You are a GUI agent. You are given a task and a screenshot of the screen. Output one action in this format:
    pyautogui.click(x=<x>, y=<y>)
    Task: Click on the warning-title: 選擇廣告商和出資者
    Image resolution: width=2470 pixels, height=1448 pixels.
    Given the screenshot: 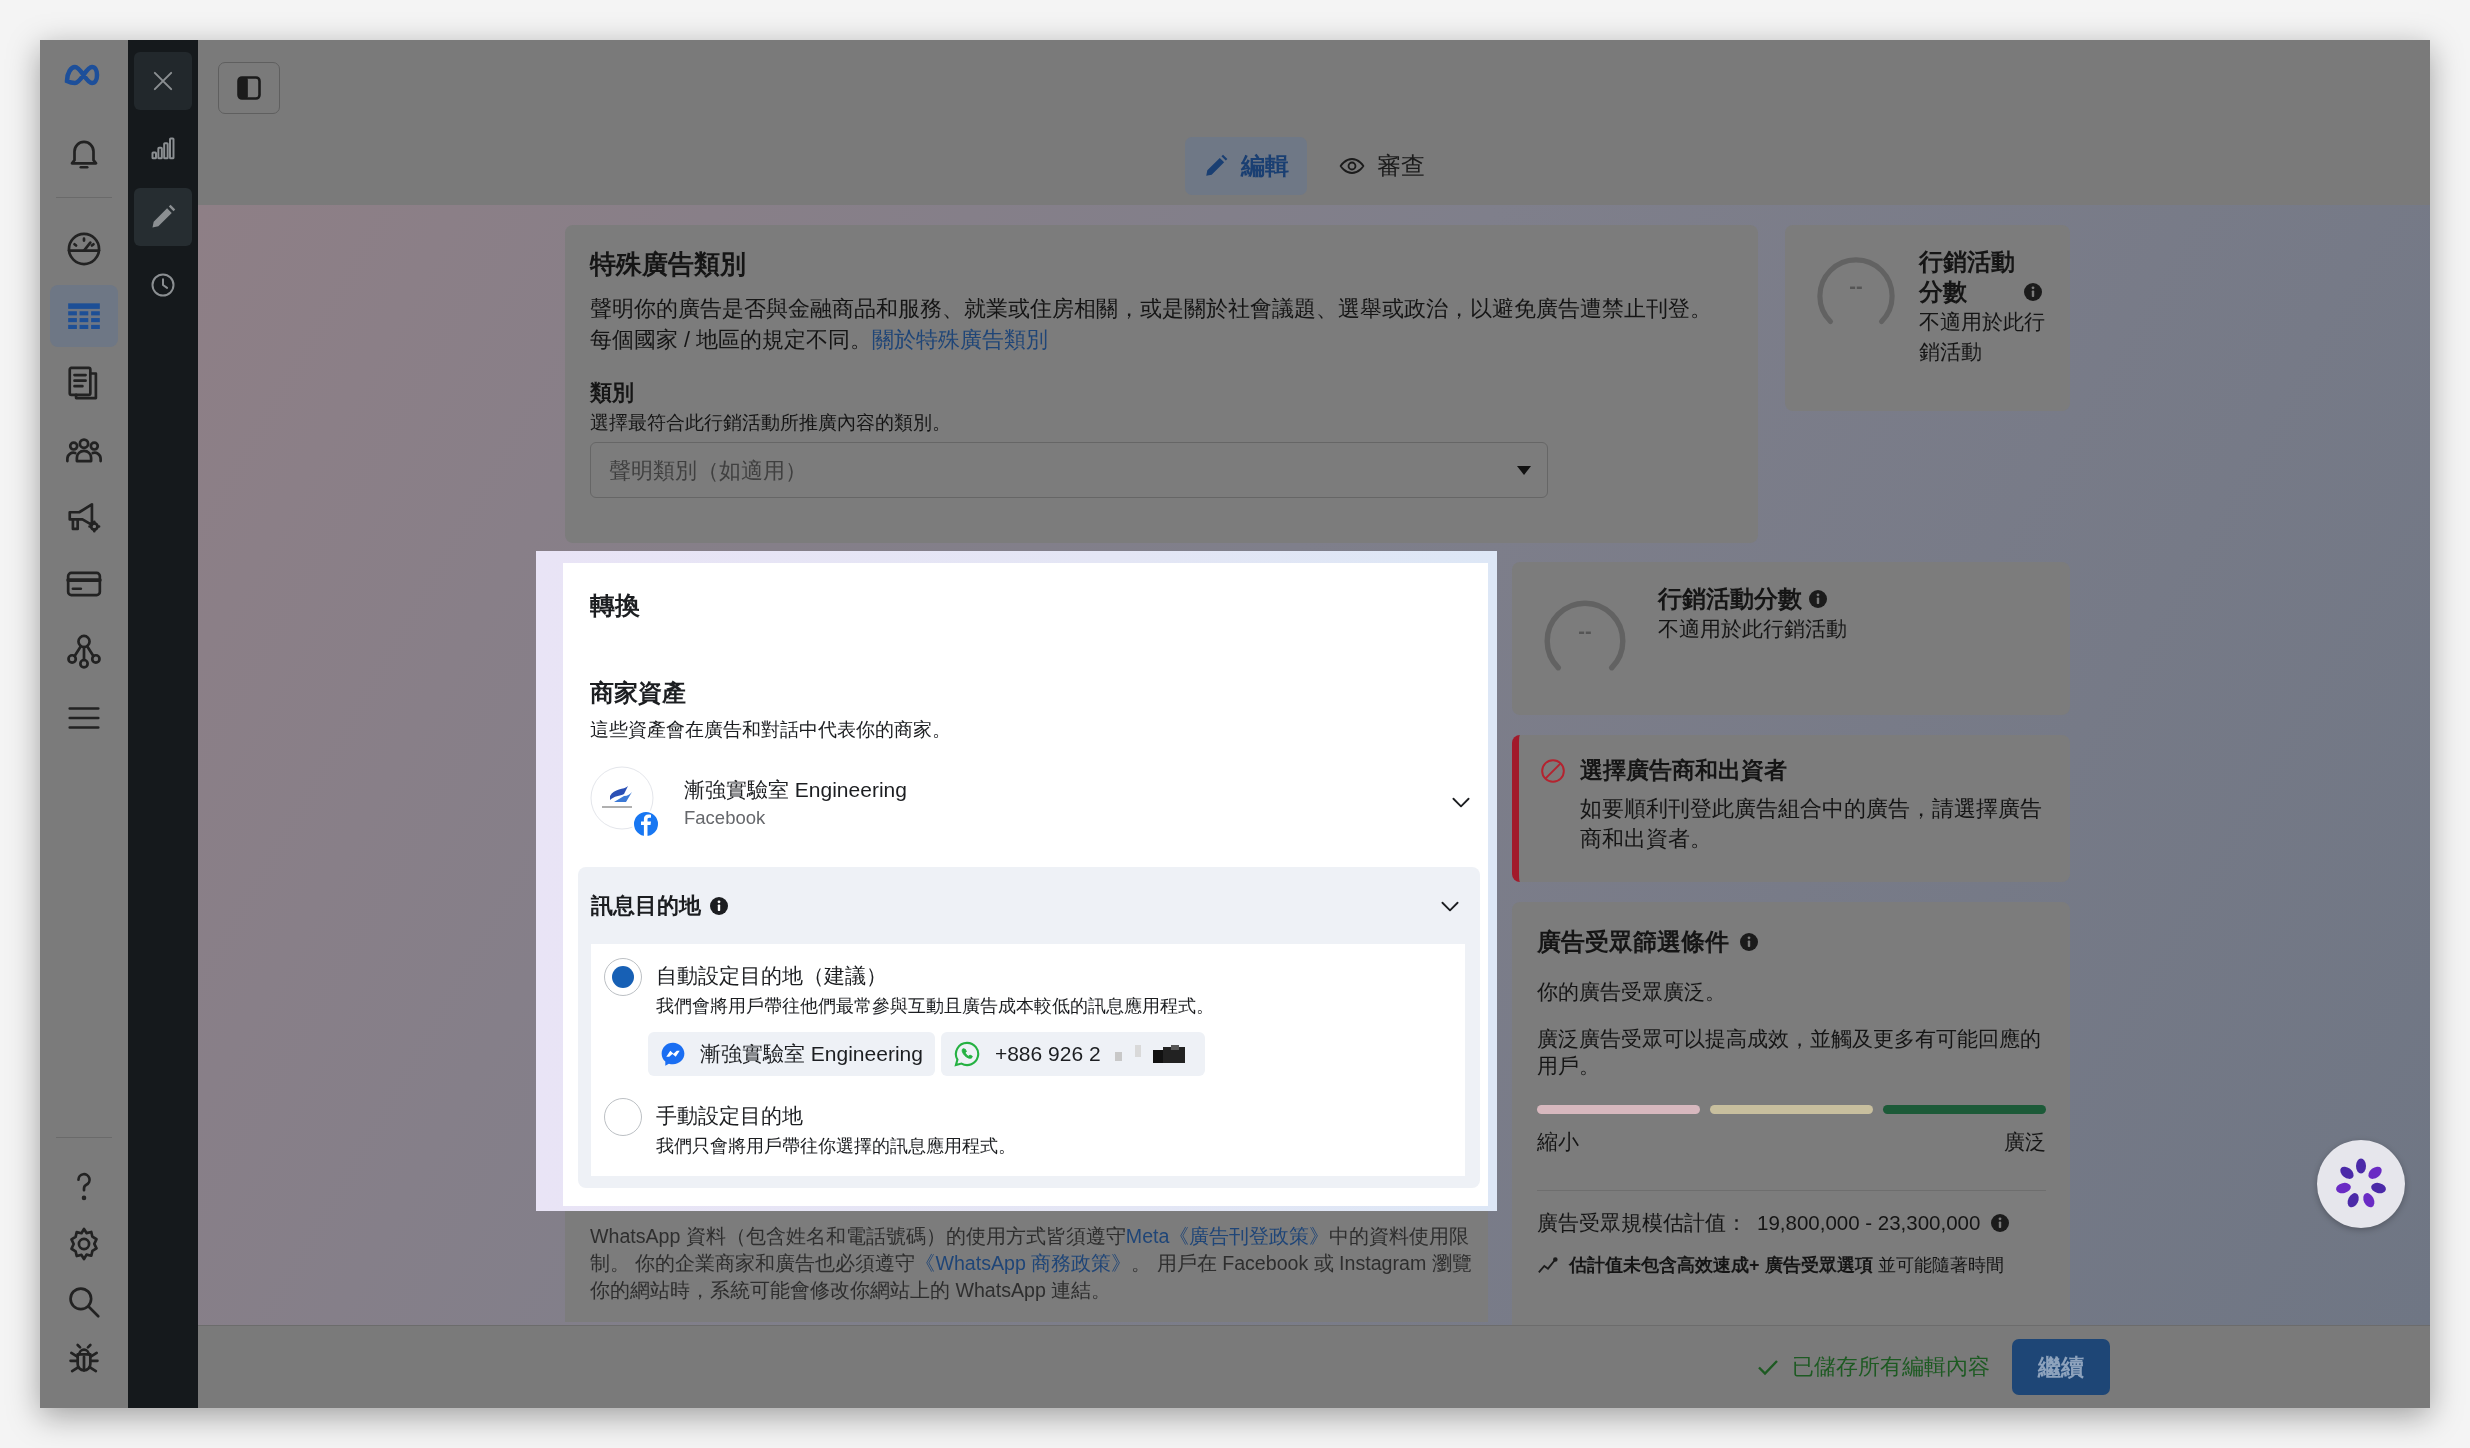 What is the action you would take?
    pyautogui.click(x=1683, y=770)
    